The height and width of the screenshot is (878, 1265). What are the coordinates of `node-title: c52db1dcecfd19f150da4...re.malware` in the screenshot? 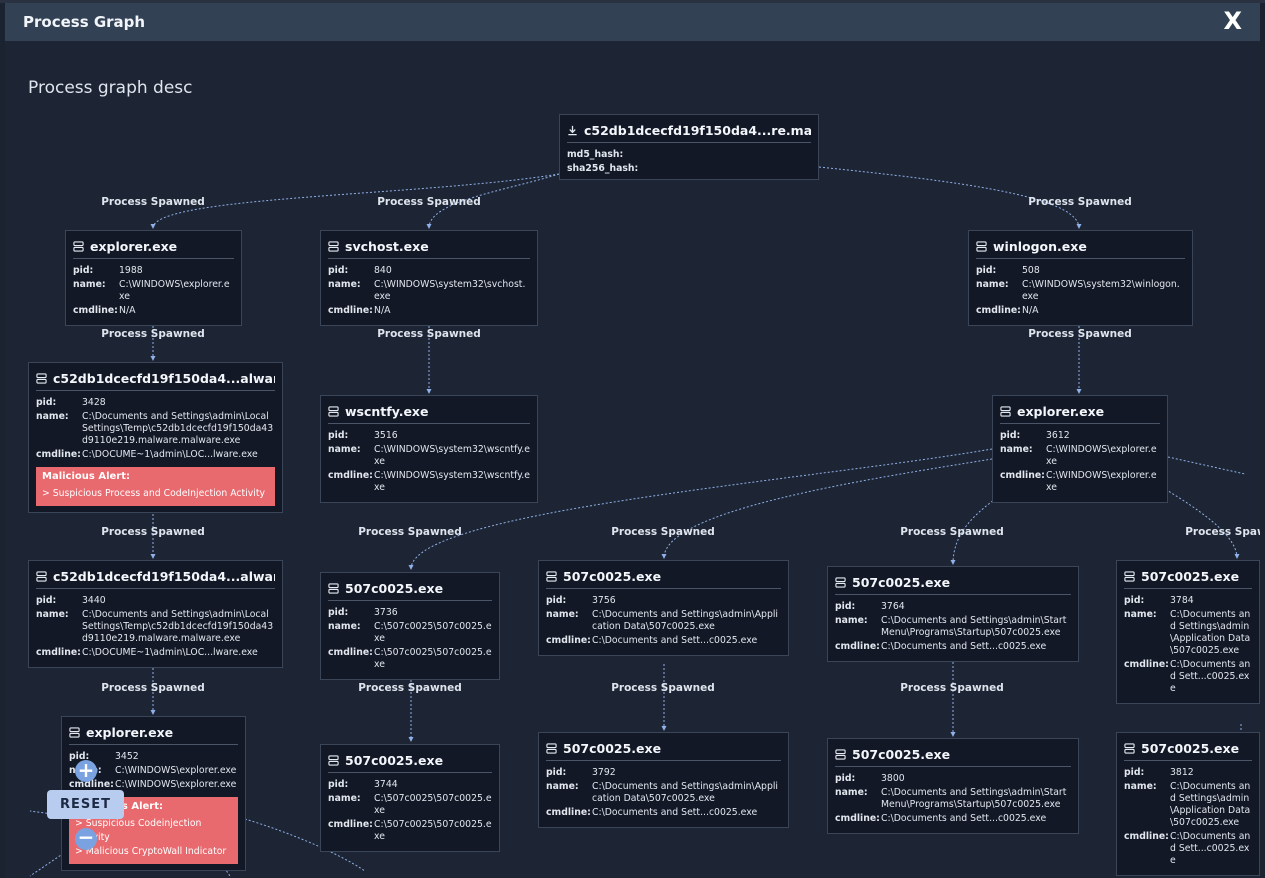 It's located at (697, 130).